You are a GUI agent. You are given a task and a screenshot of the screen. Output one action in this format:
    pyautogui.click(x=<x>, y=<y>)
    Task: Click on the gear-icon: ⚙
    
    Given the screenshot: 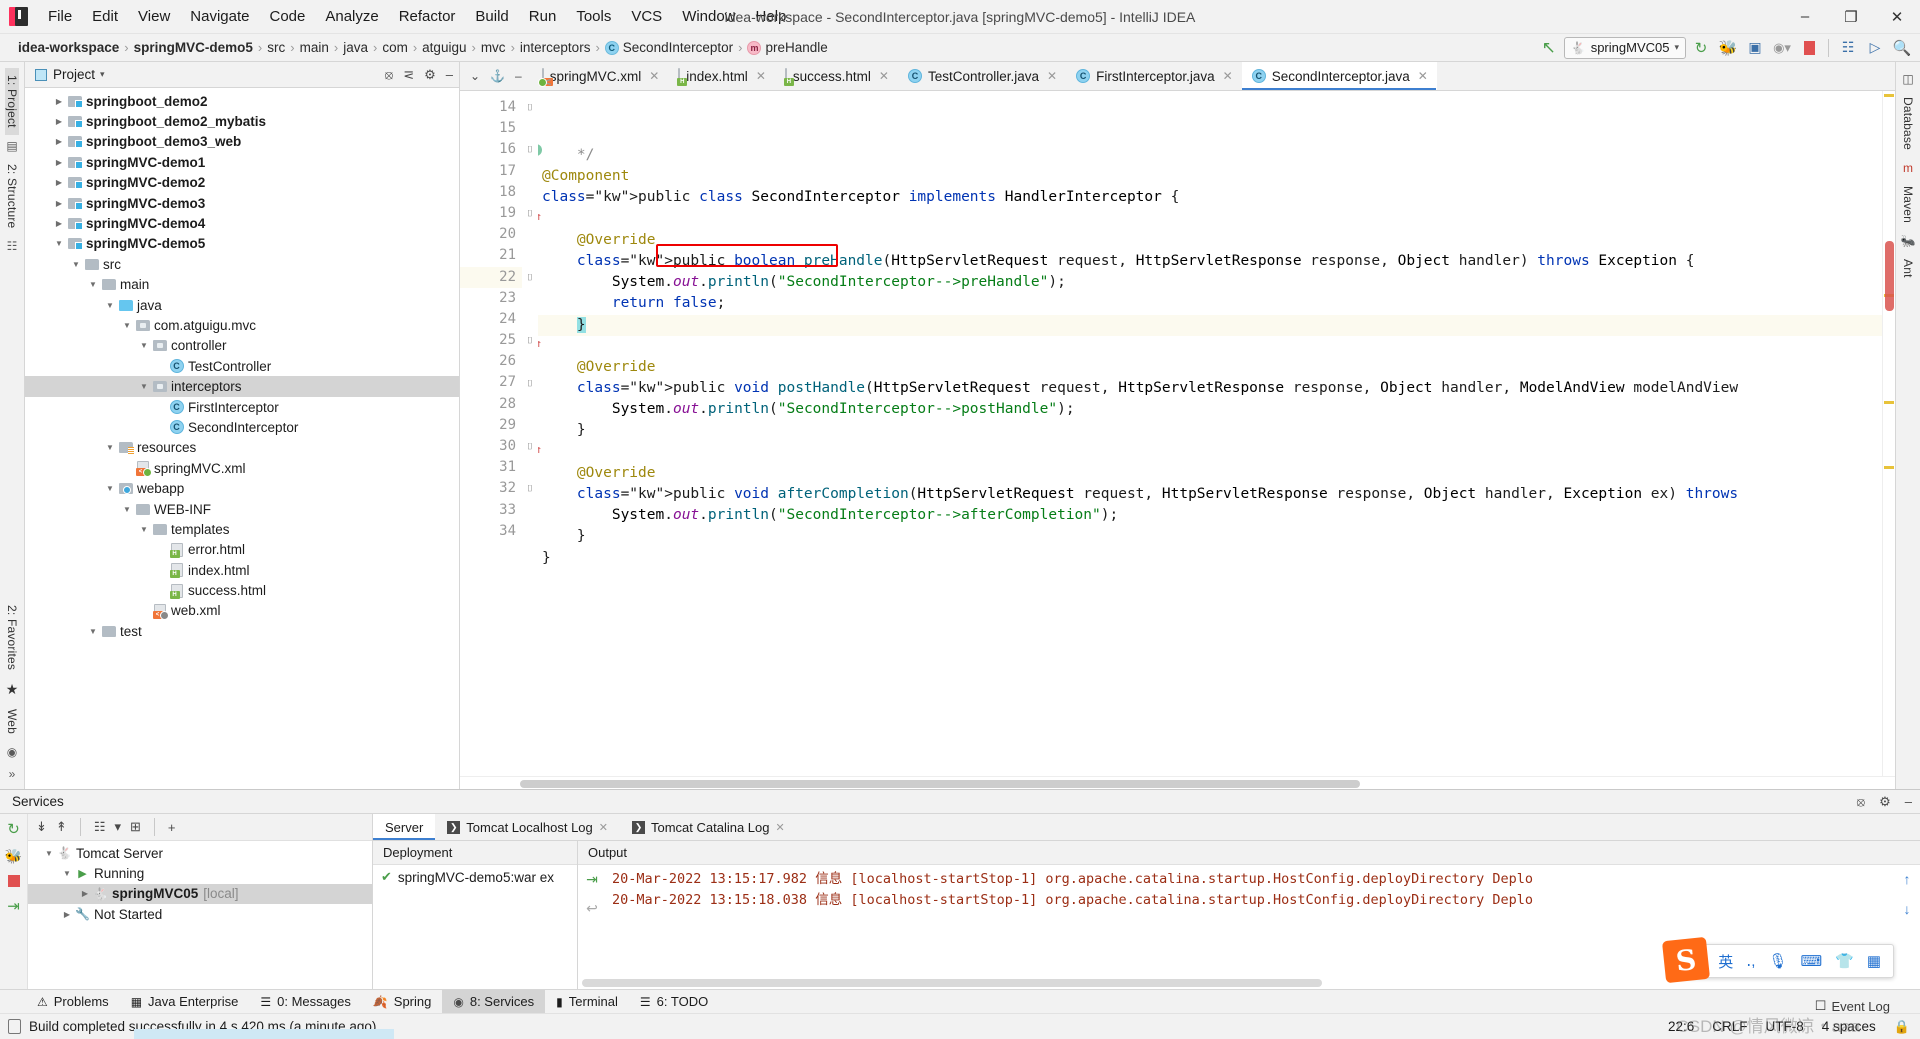 What is the action you would take?
    pyautogui.click(x=1885, y=802)
    